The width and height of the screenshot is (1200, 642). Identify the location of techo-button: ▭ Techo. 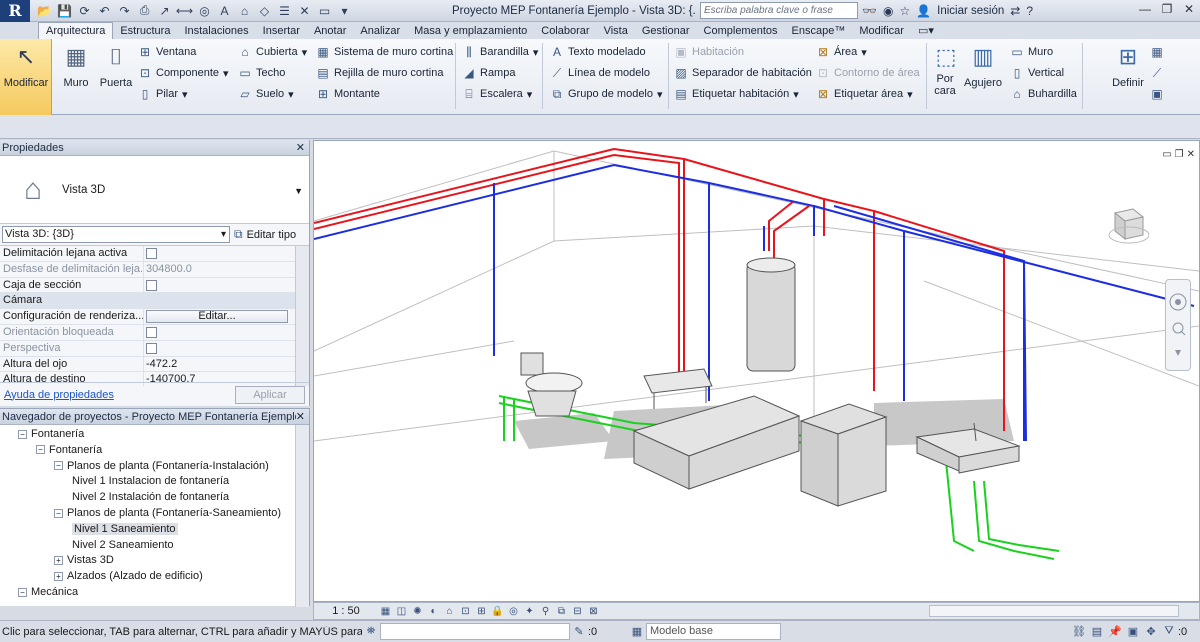
(261, 73).